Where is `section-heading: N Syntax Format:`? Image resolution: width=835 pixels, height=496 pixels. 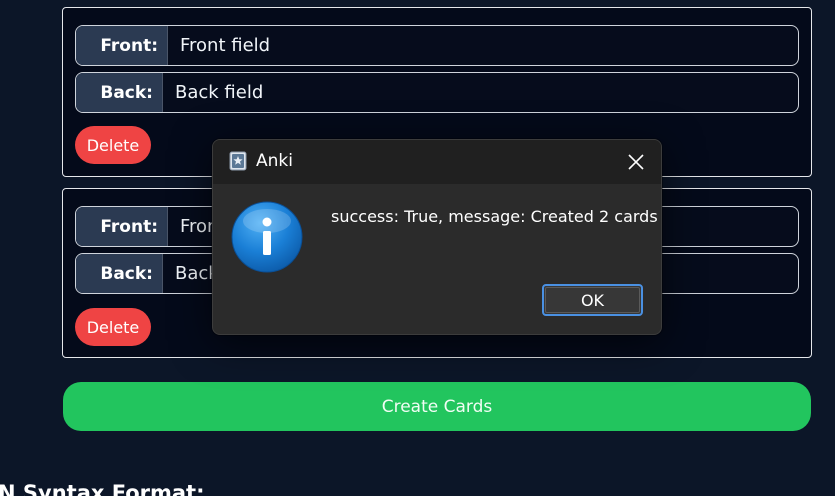 section-heading: N Syntax Format: is located at coordinates (102, 488).